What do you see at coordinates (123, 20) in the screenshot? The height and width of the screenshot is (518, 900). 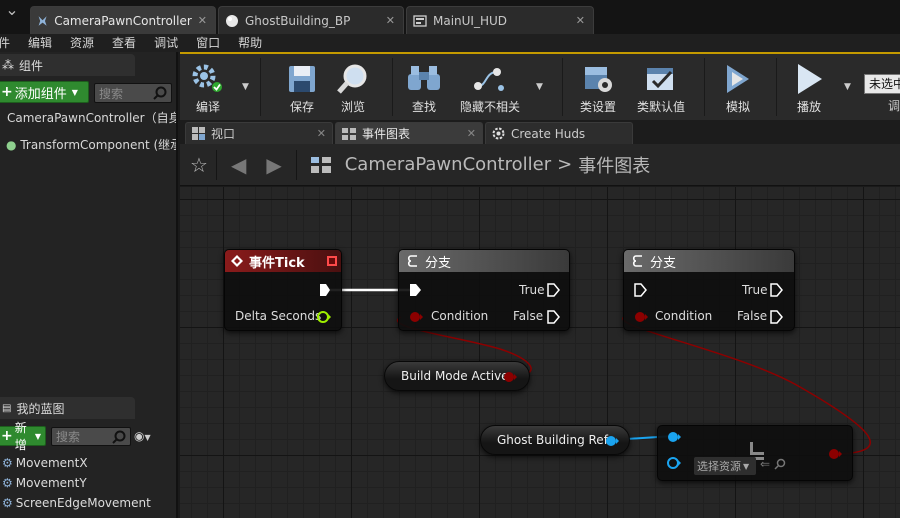 I see `tab-camera-pawn-controller: CameraPawnController ✕` at bounding box center [123, 20].